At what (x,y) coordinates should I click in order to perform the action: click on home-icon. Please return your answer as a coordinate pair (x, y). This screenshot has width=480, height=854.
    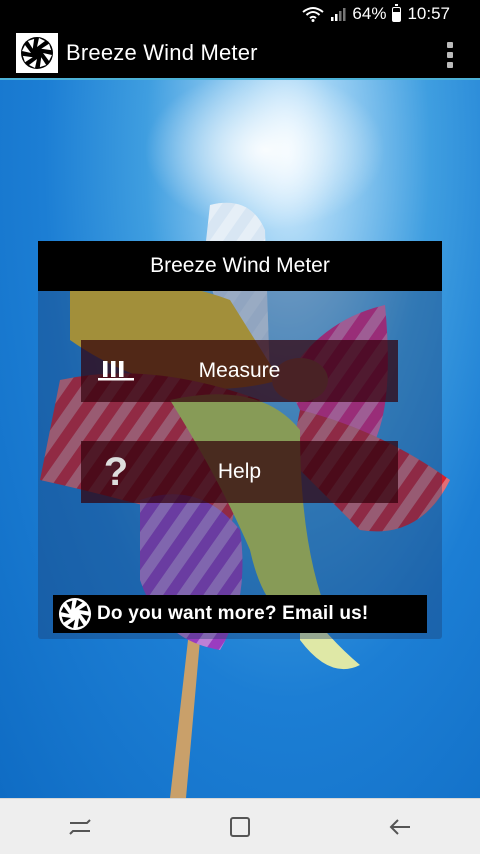
    Looking at the image, I should click on (240, 827).